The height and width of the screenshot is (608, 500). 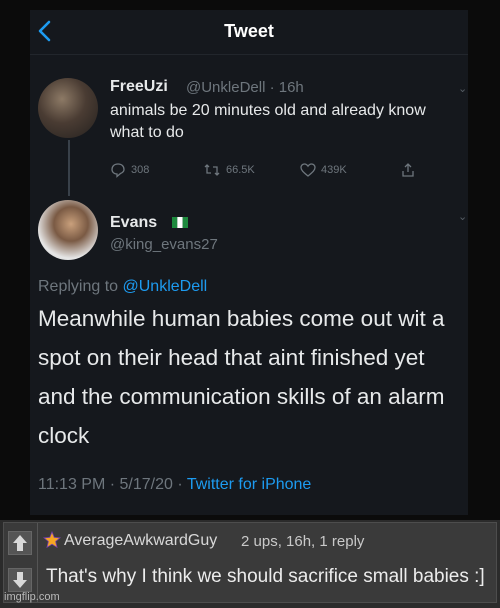 I want to click on reply-icon, so click(x=118, y=170).